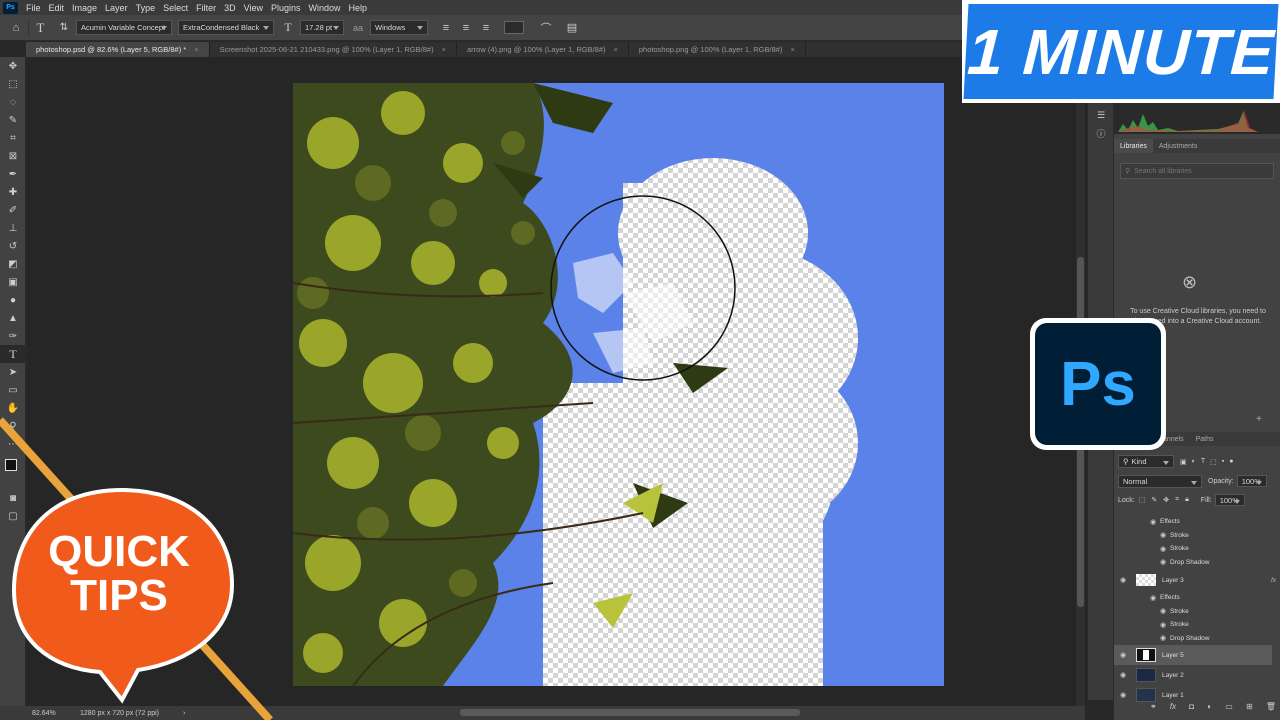 This screenshot has height=720, width=1280. I want to click on zoom-level: 82.64%, so click(54, 713).